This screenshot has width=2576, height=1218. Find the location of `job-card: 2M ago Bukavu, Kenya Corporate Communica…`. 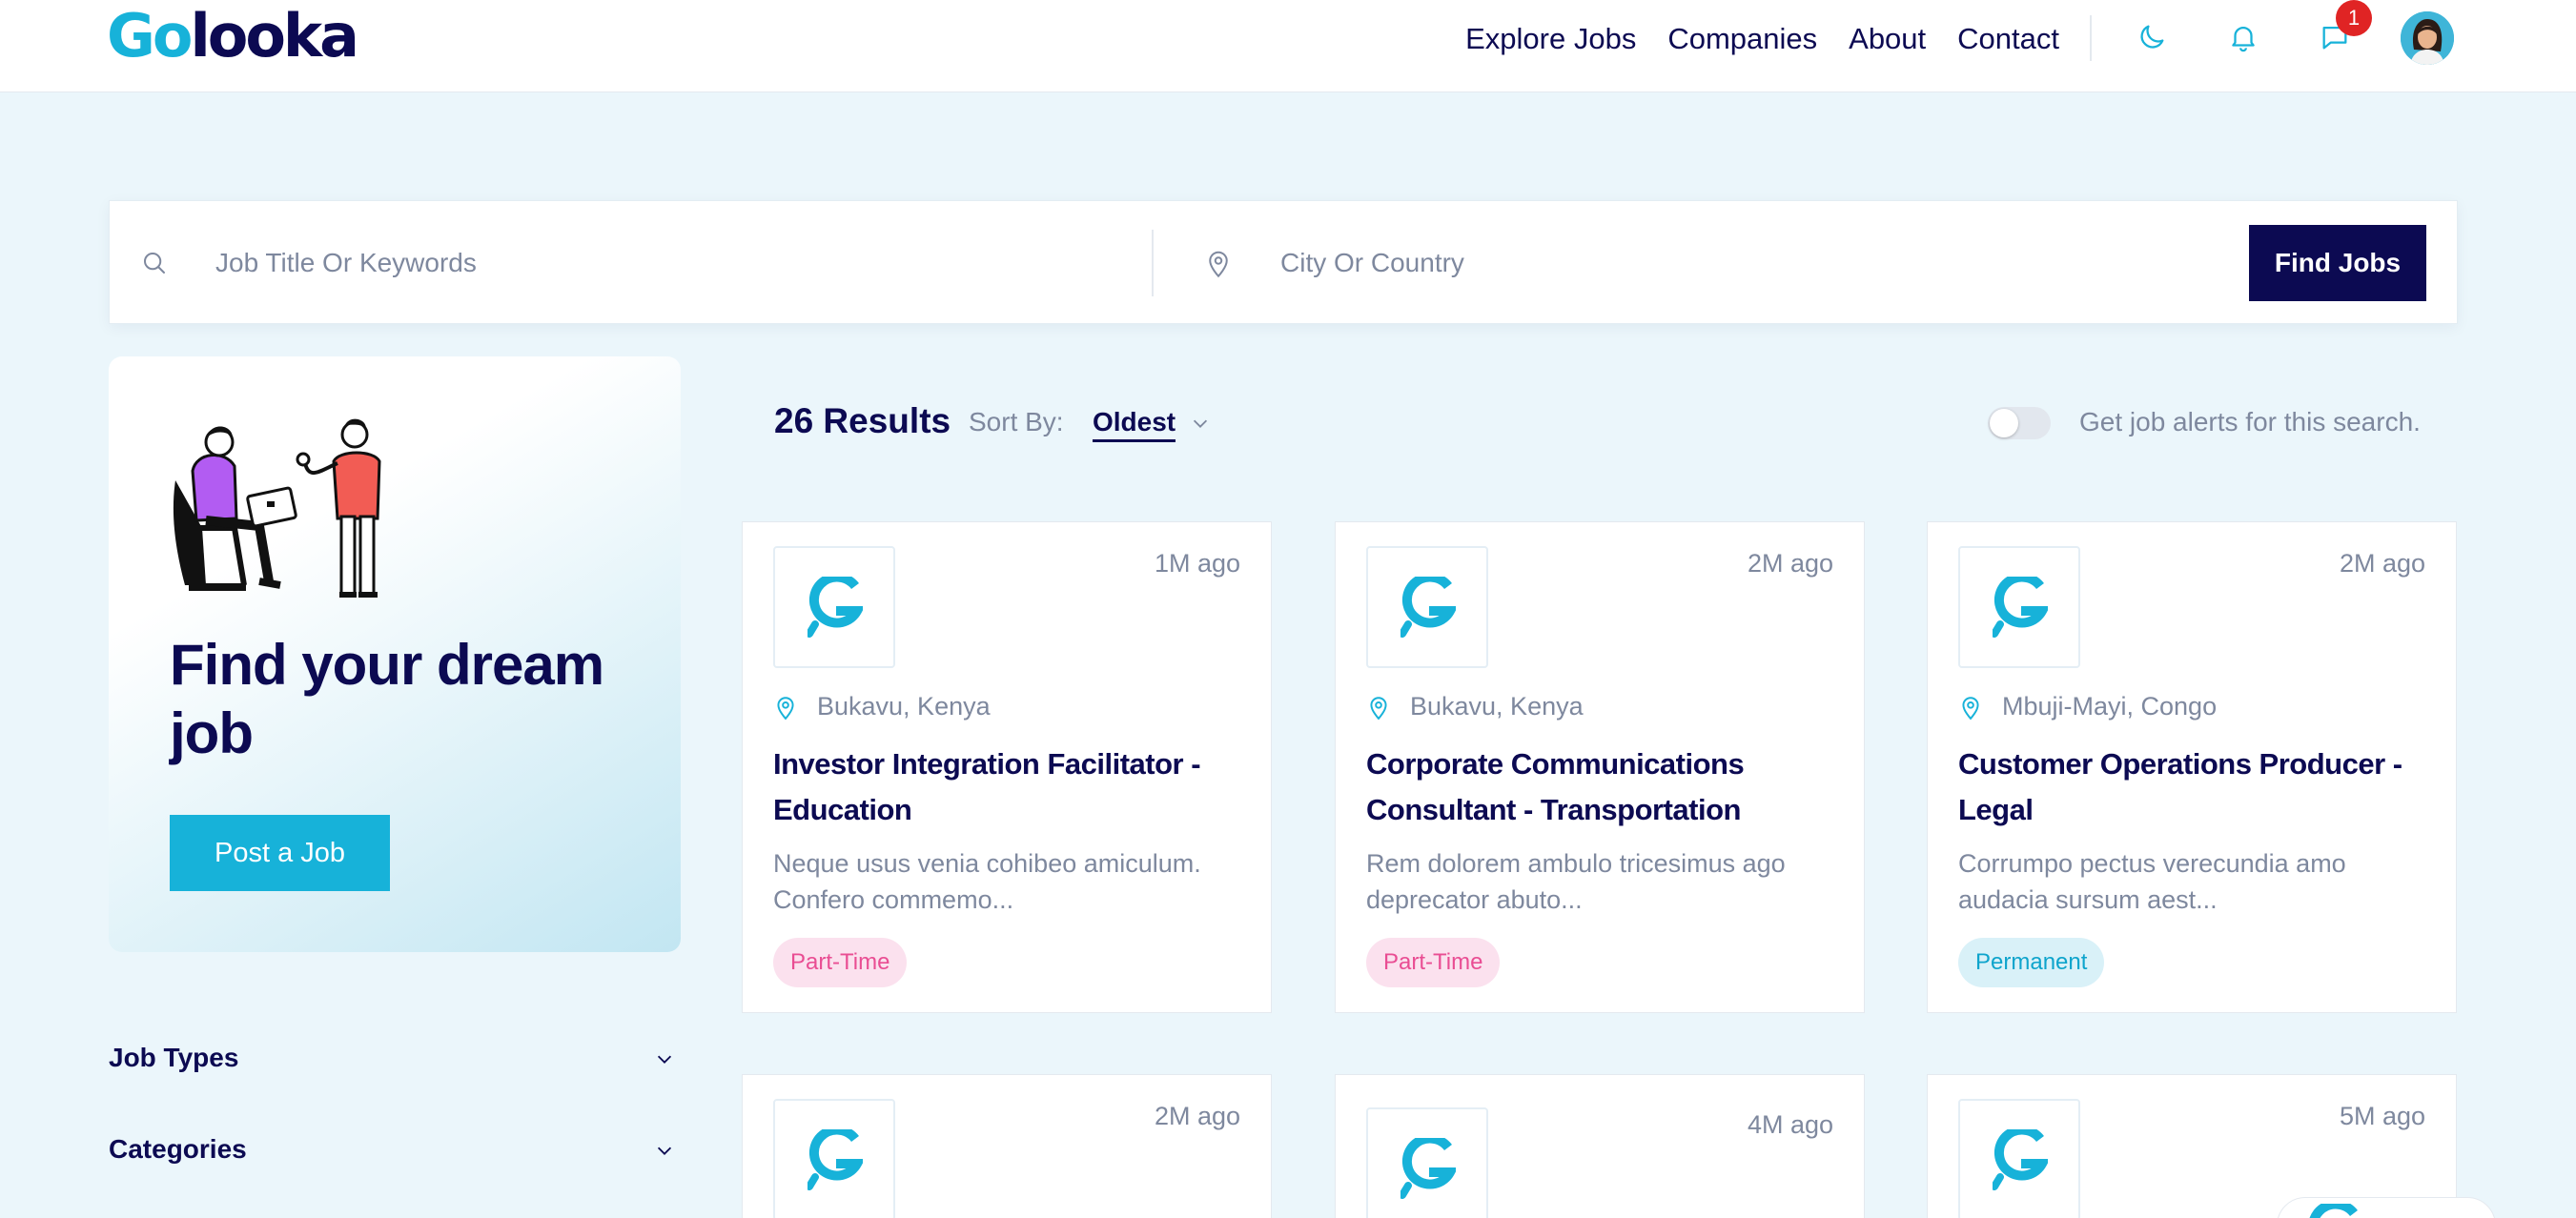

job-card: 2M ago Bukavu, Kenya Corporate Communica… is located at coordinates (1600, 767).